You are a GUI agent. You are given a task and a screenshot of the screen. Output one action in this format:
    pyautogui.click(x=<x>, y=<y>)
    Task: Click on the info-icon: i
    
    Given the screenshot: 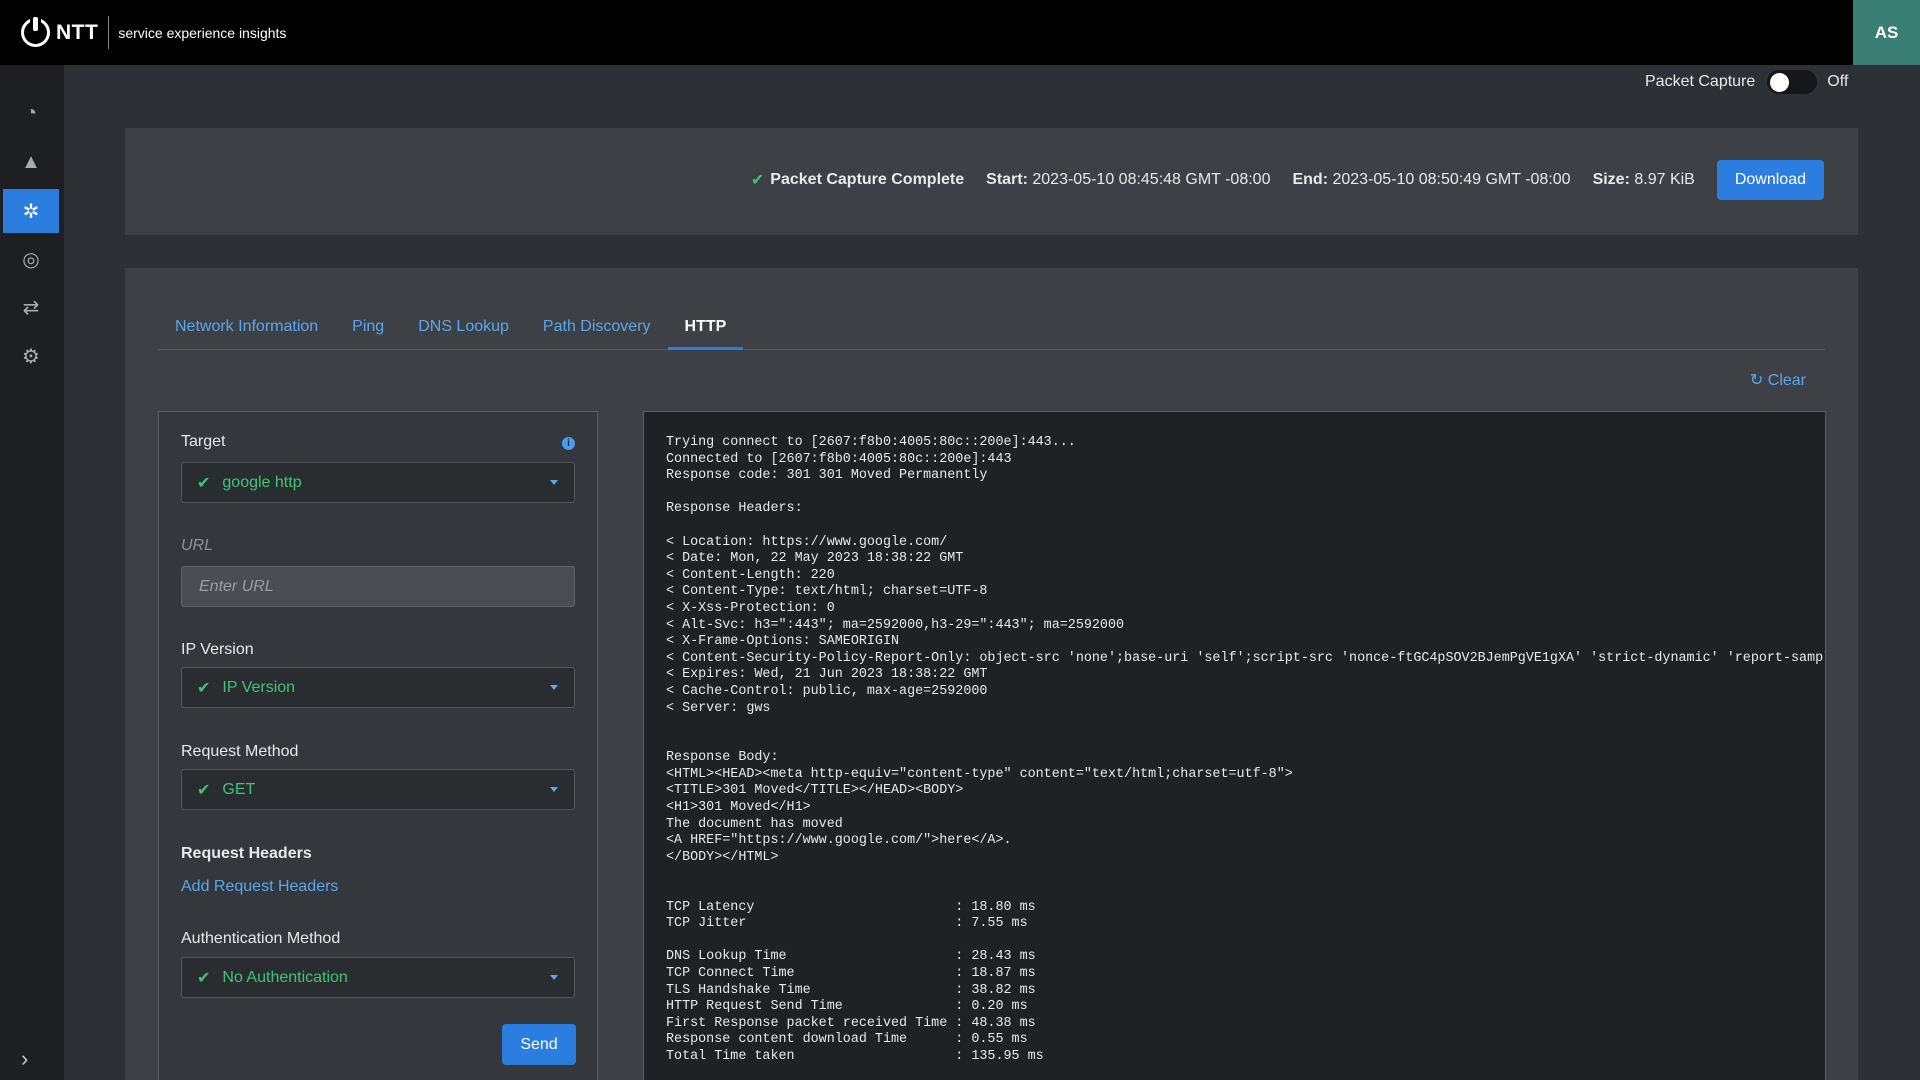 What is the action you would take?
    pyautogui.click(x=568, y=443)
    